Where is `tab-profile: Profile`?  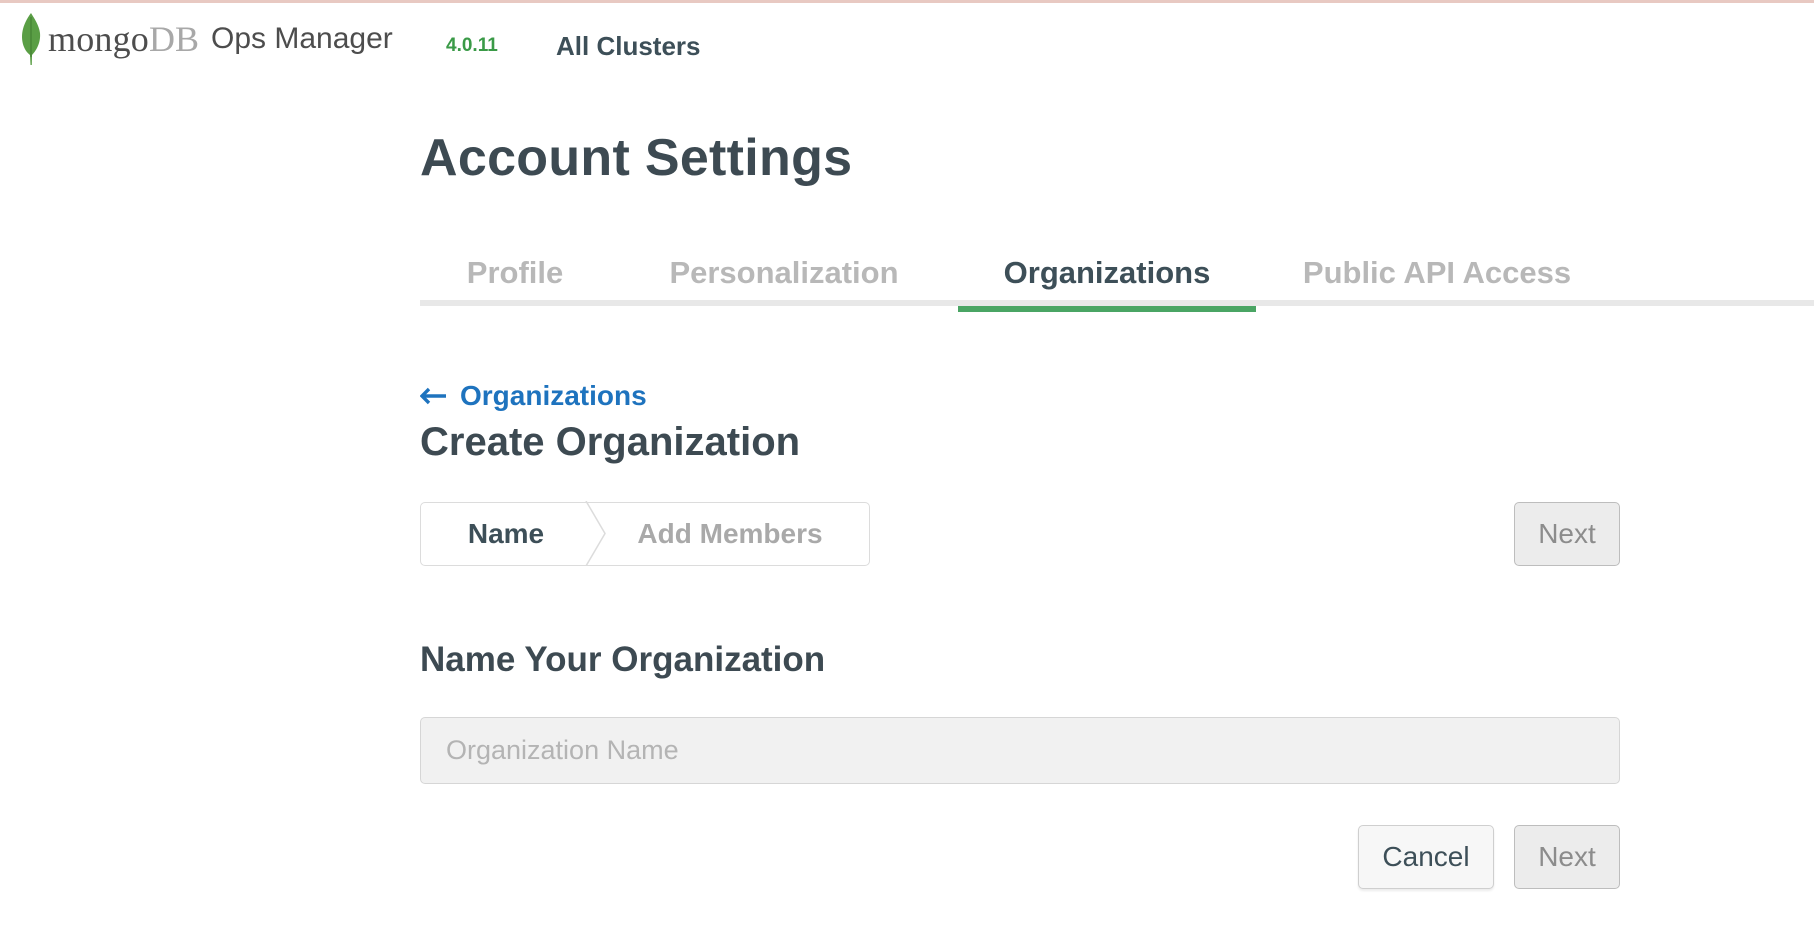
tab-profile: Profile is located at coordinates (515, 273).